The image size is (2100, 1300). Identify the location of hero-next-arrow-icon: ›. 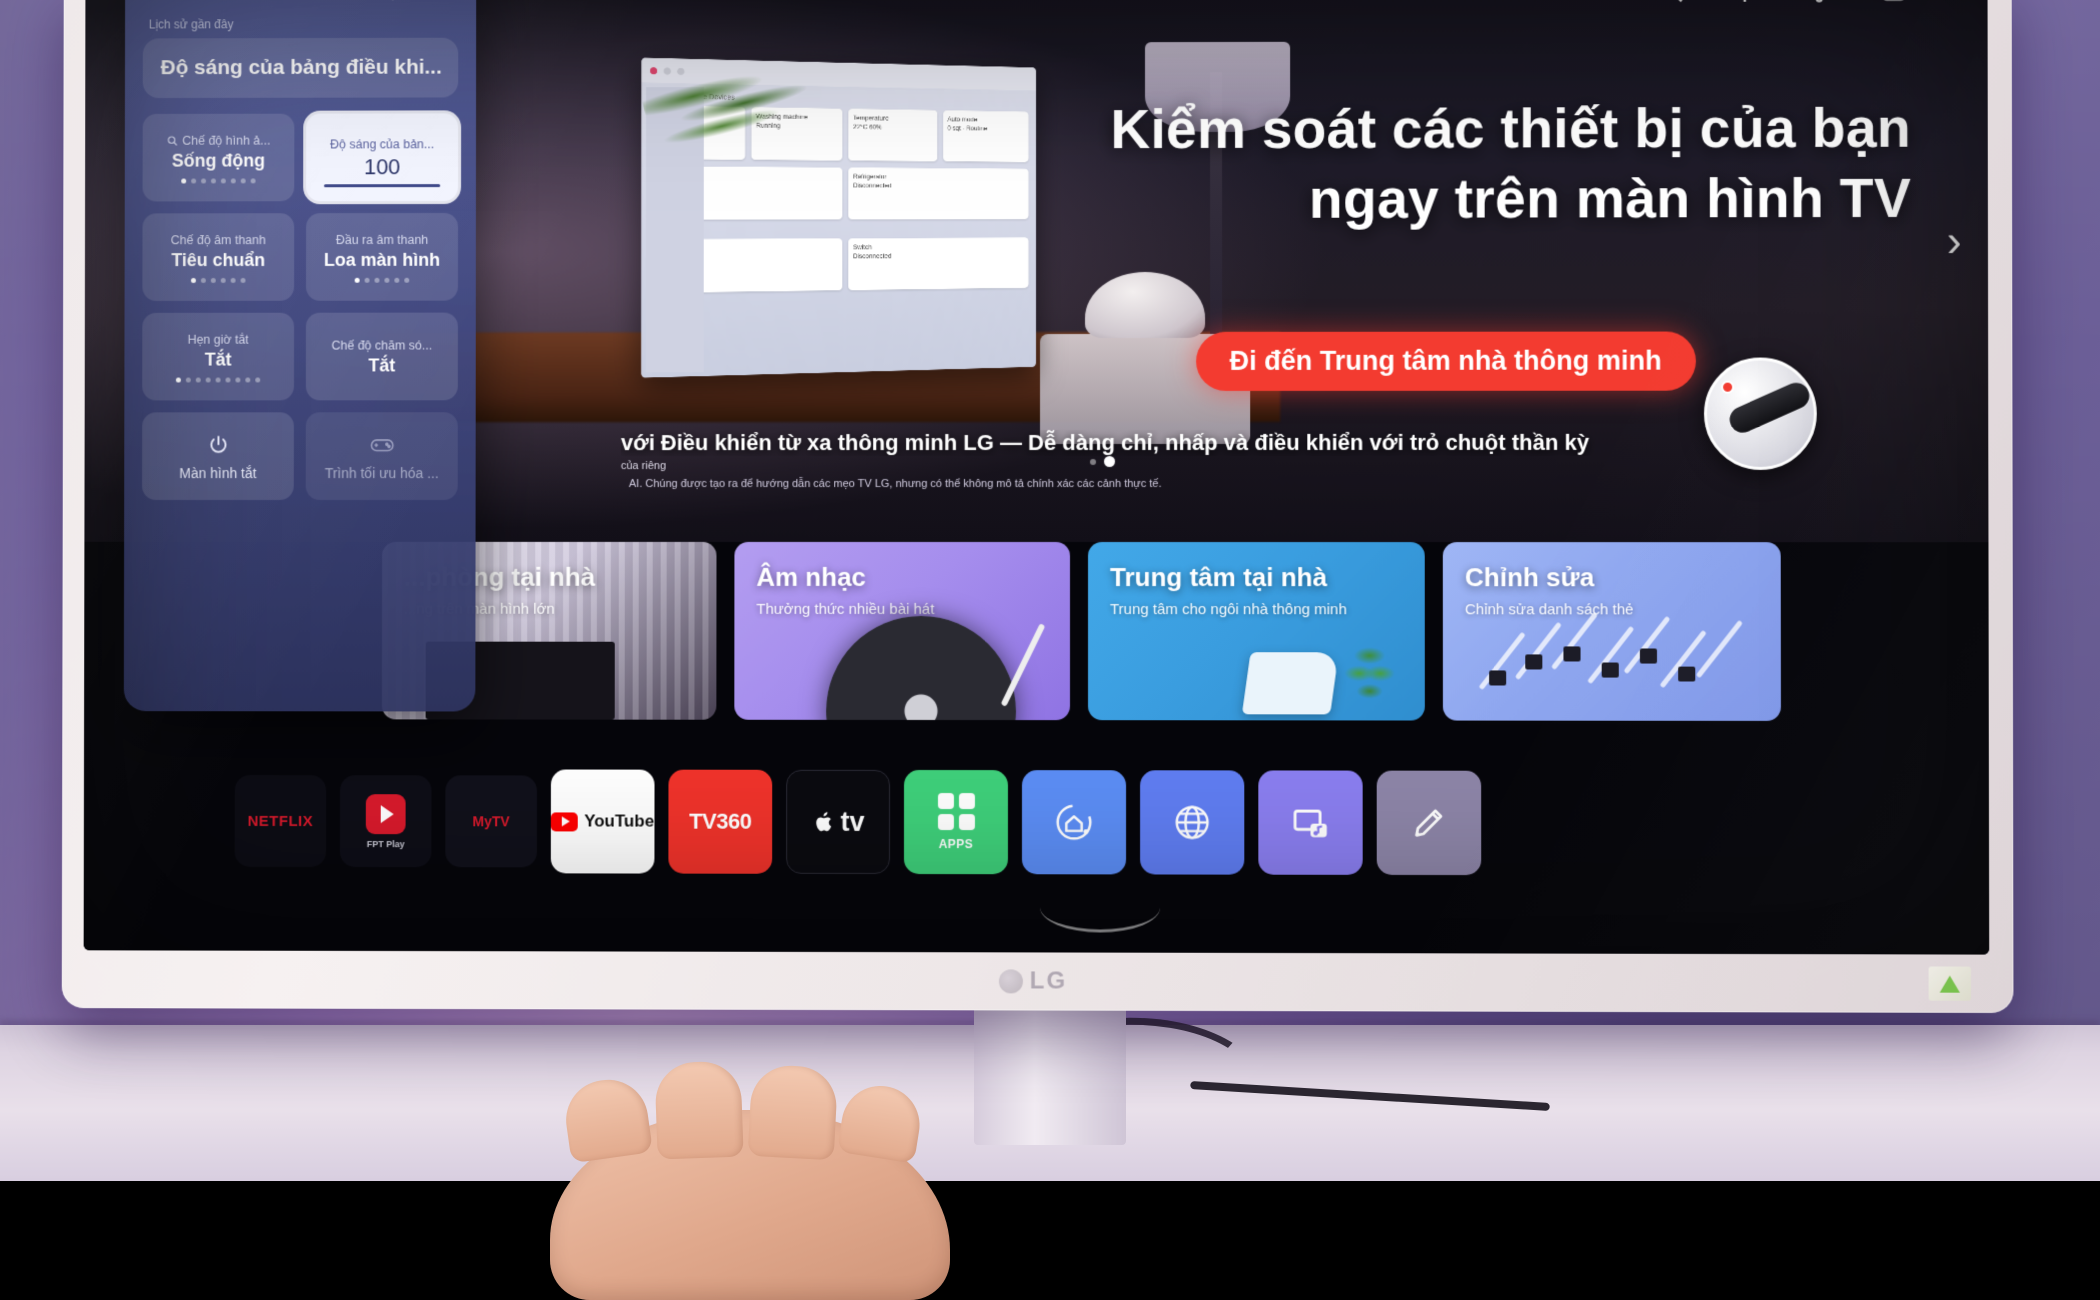
(1954, 242).